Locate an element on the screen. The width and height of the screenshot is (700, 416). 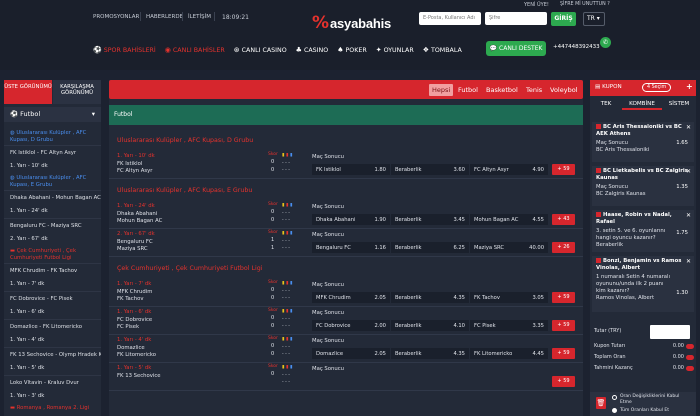
nav-live-betting: ◉ CANLI BAHİSLER is located at coordinates (195, 50).